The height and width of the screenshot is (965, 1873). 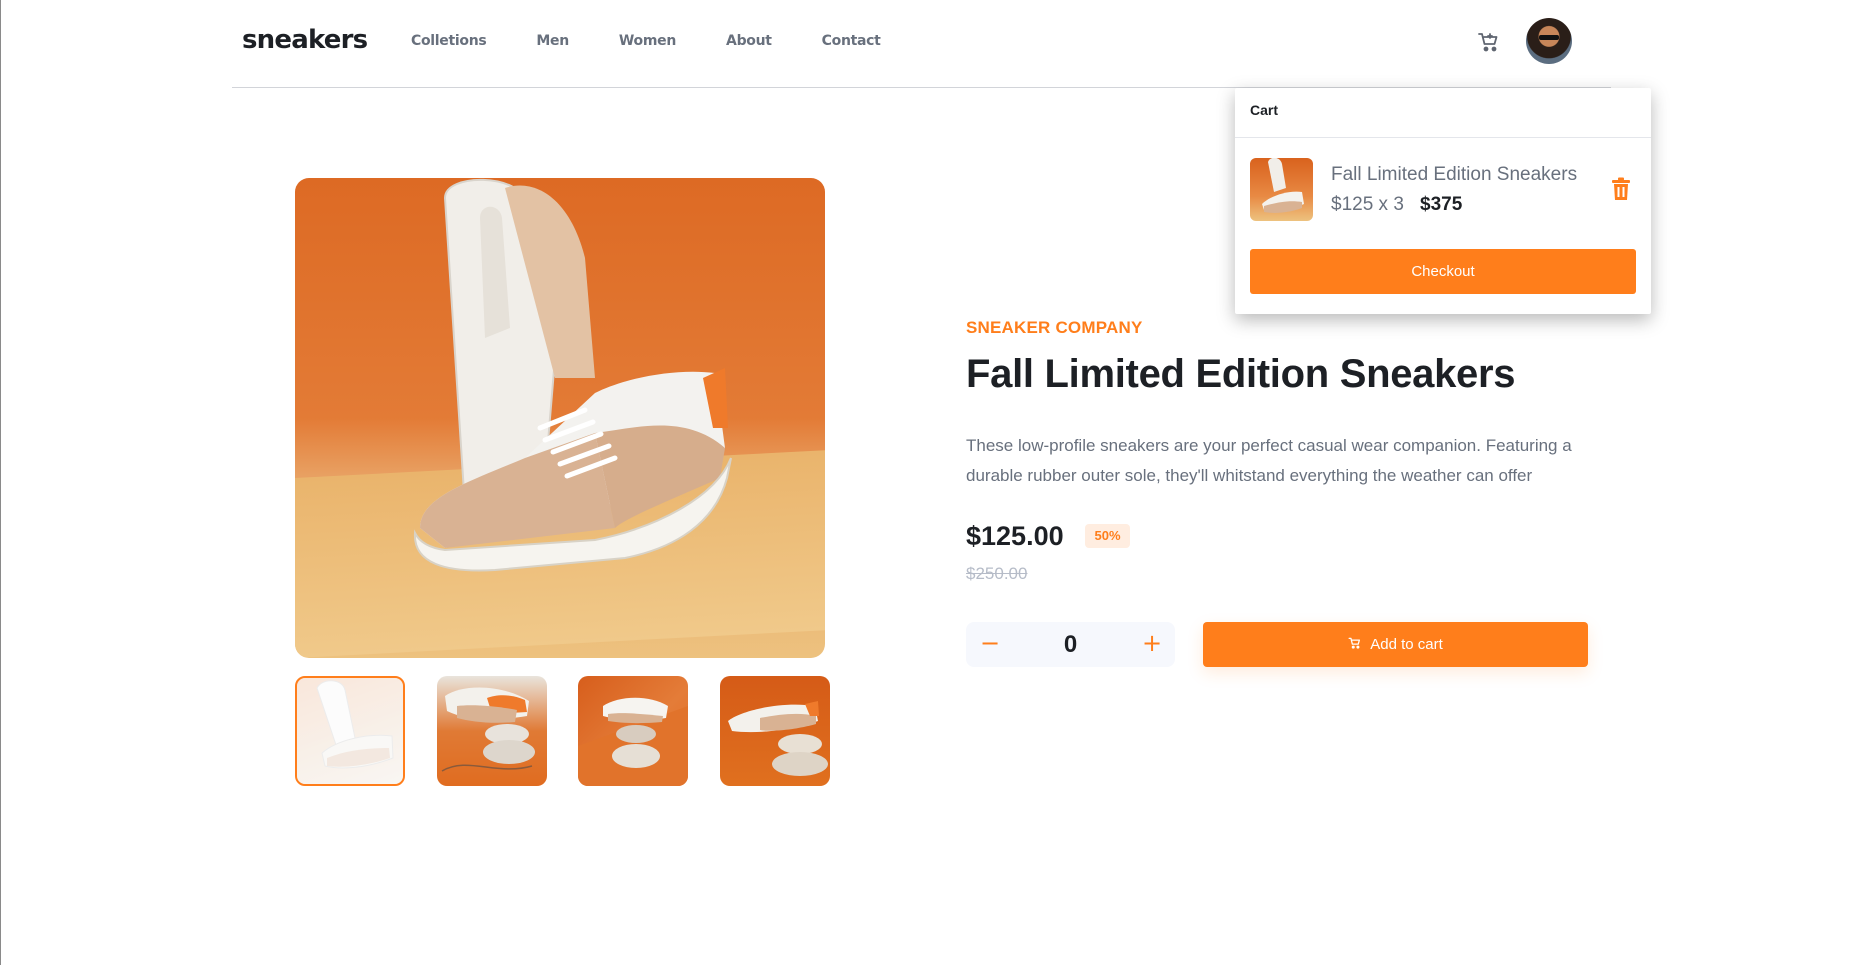 What do you see at coordinates (562, 731) in the screenshot?
I see `thumbnail-strip` at bounding box center [562, 731].